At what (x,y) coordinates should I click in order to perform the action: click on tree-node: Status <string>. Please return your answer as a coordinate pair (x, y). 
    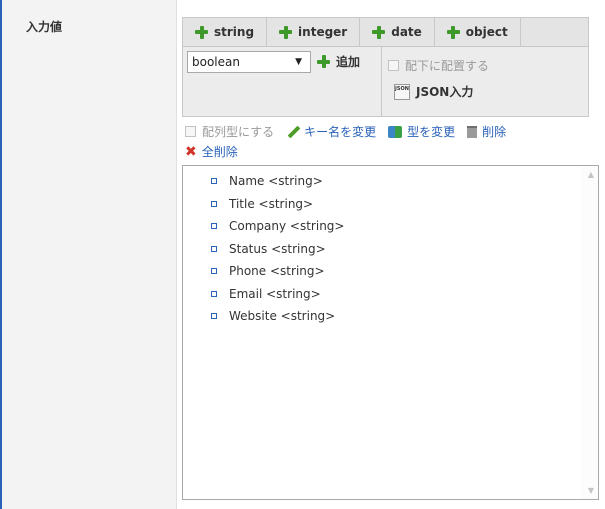
    Looking at the image, I should click on (404, 249).